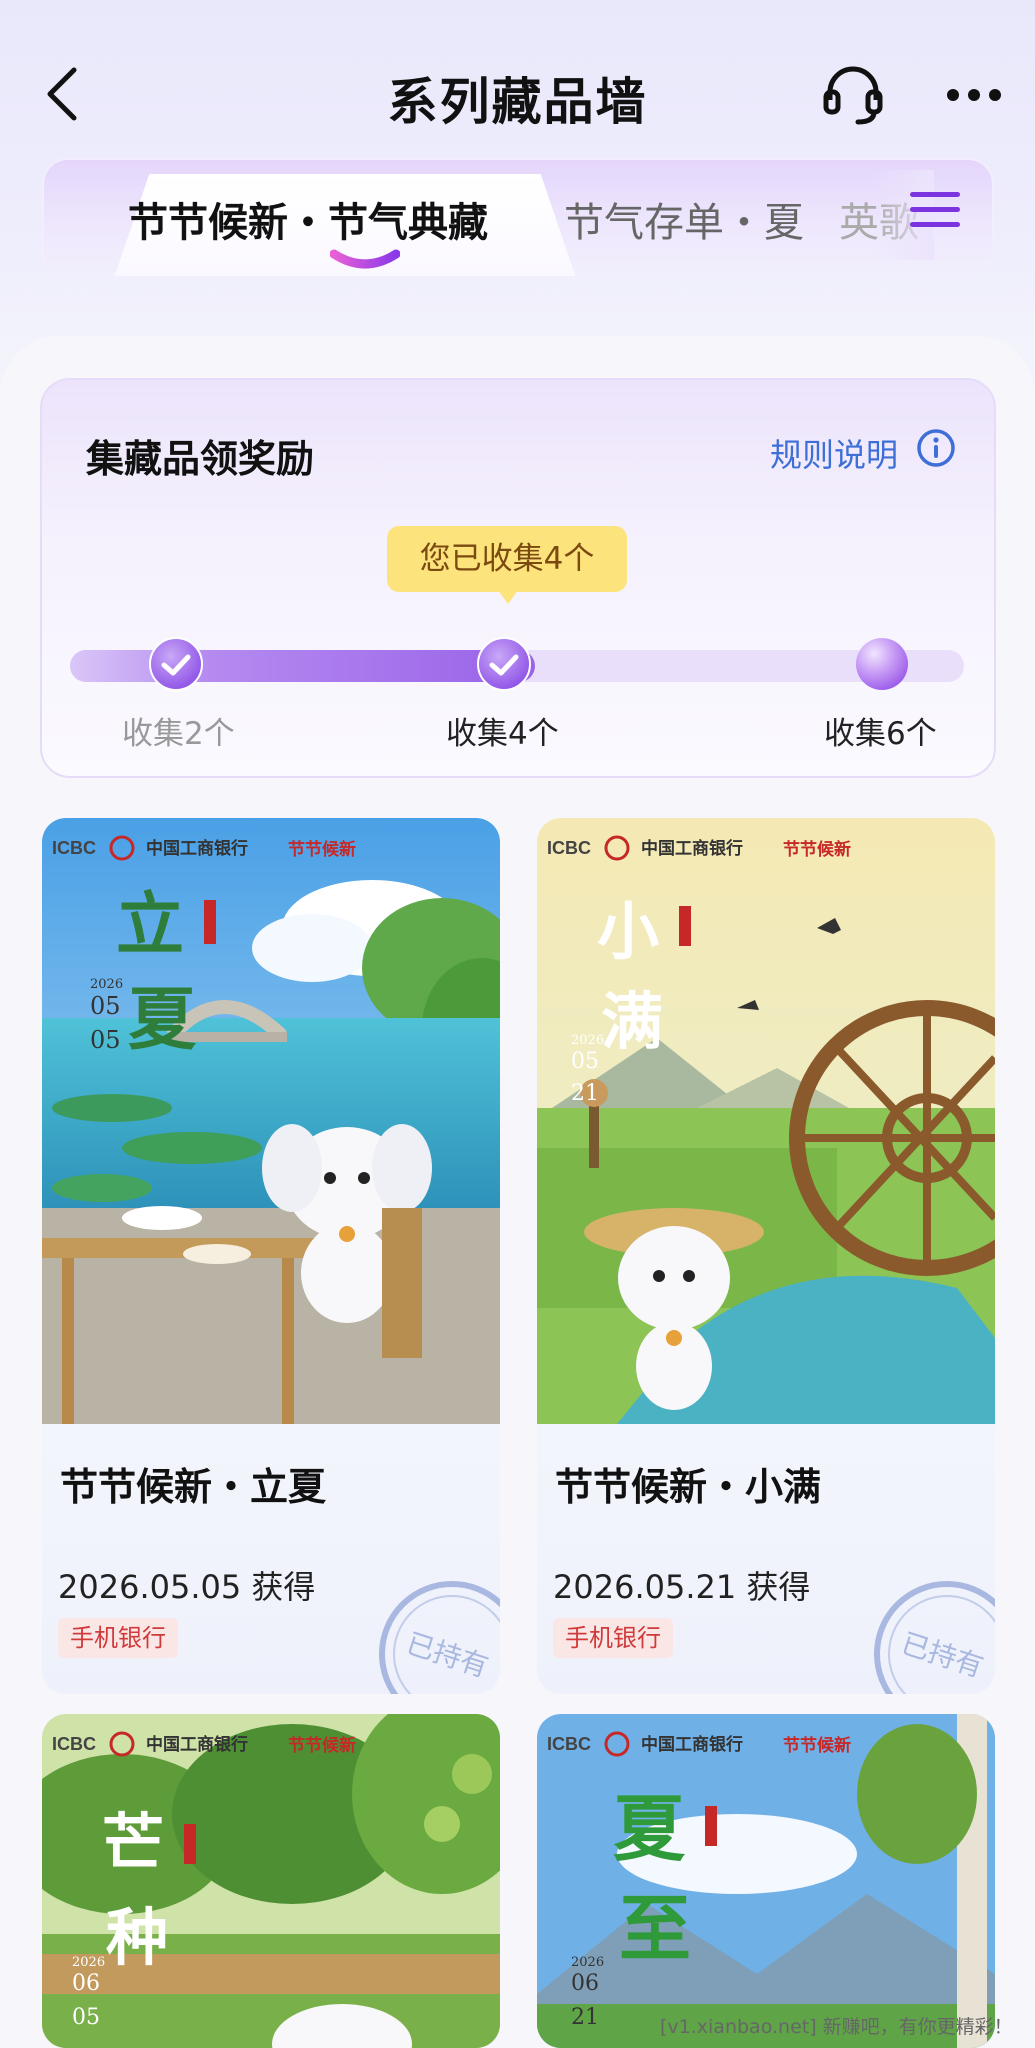 The height and width of the screenshot is (2048, 1035). What do you see at coordinates (271, 1121) in the screenshot?
I see `collectible-image-lixia: ICBC 中国工商银行 节节候新 立 夏 2026 05 05` at bounding box center [271, 1121].